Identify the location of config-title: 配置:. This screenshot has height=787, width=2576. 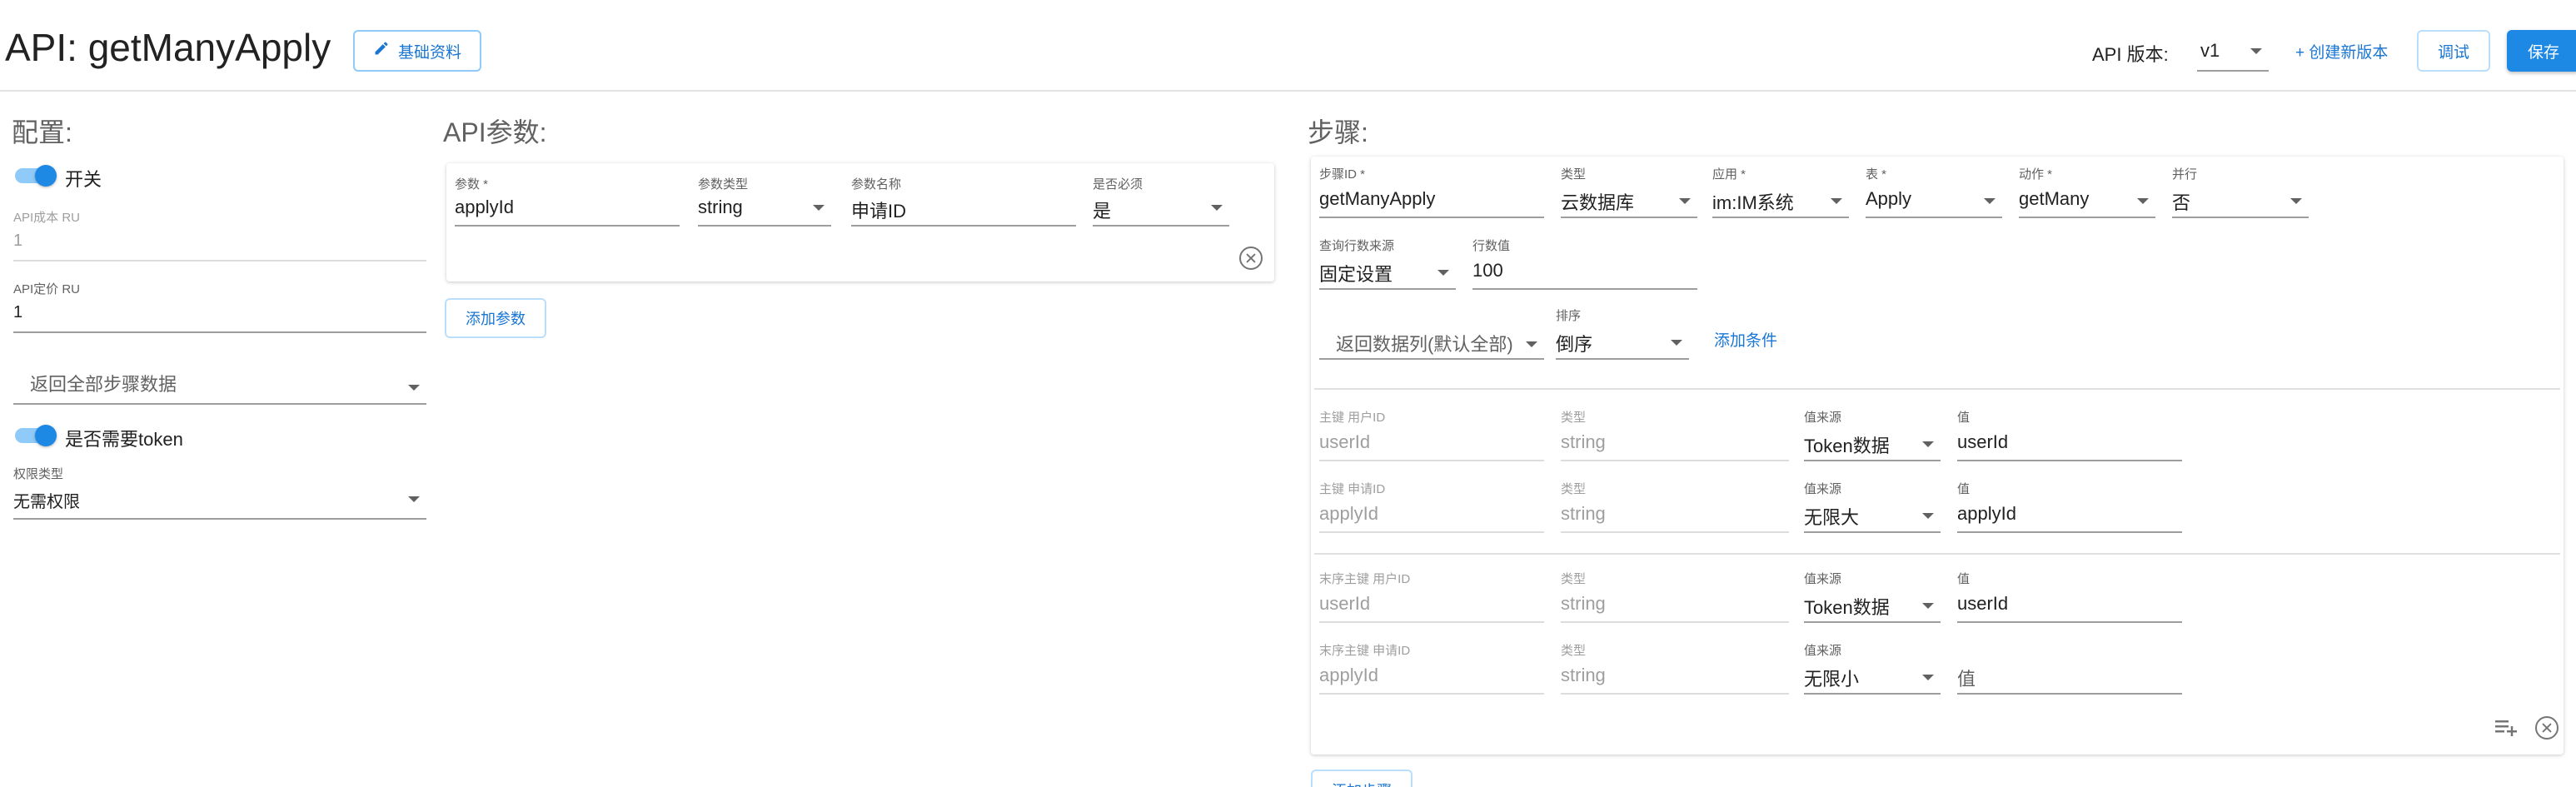
(42, 132).